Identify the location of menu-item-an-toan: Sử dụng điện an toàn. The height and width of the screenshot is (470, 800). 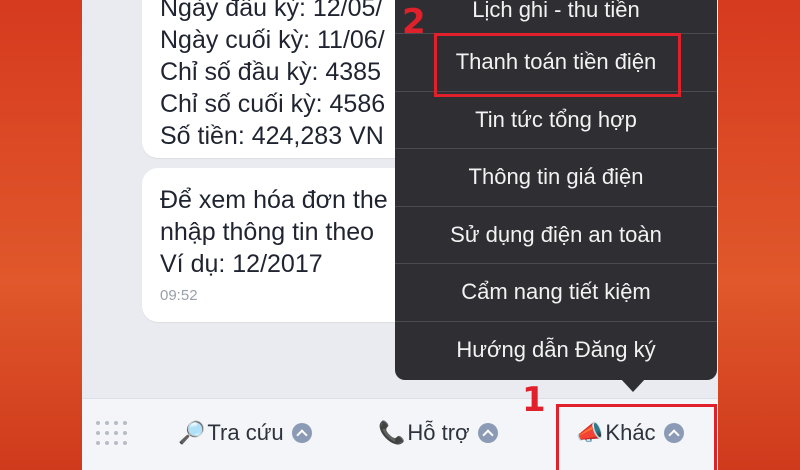
(556, 235).